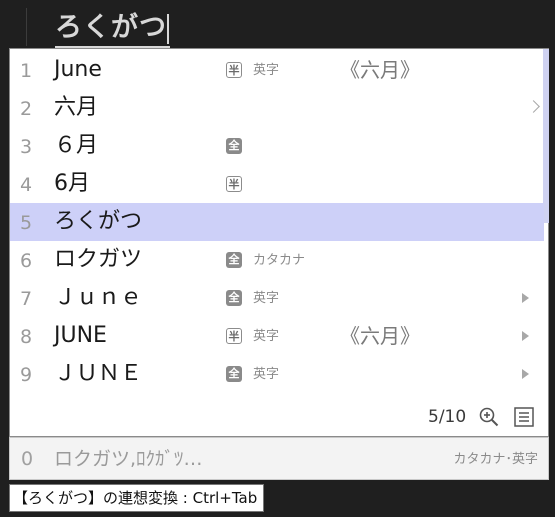  I want to click on candidate-number: 7, so click(26, 299).